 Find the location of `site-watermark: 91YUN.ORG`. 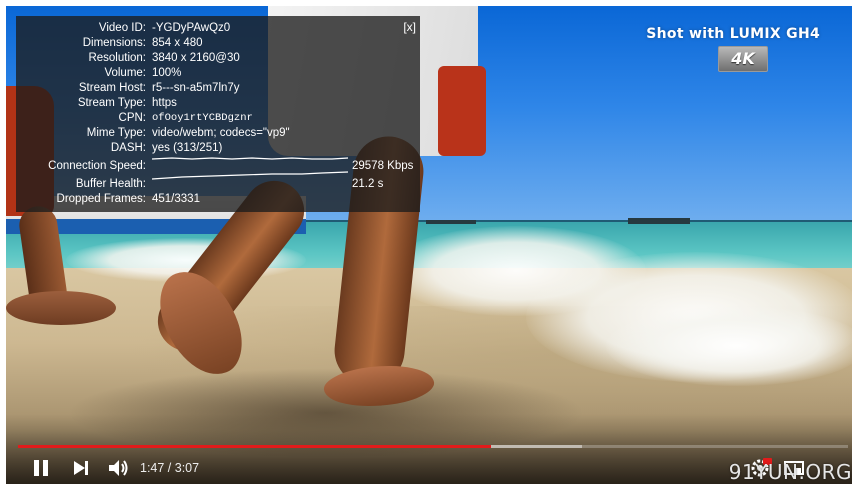

site-watermark: 91YUN.ORG is located at coordinates (790, 472).